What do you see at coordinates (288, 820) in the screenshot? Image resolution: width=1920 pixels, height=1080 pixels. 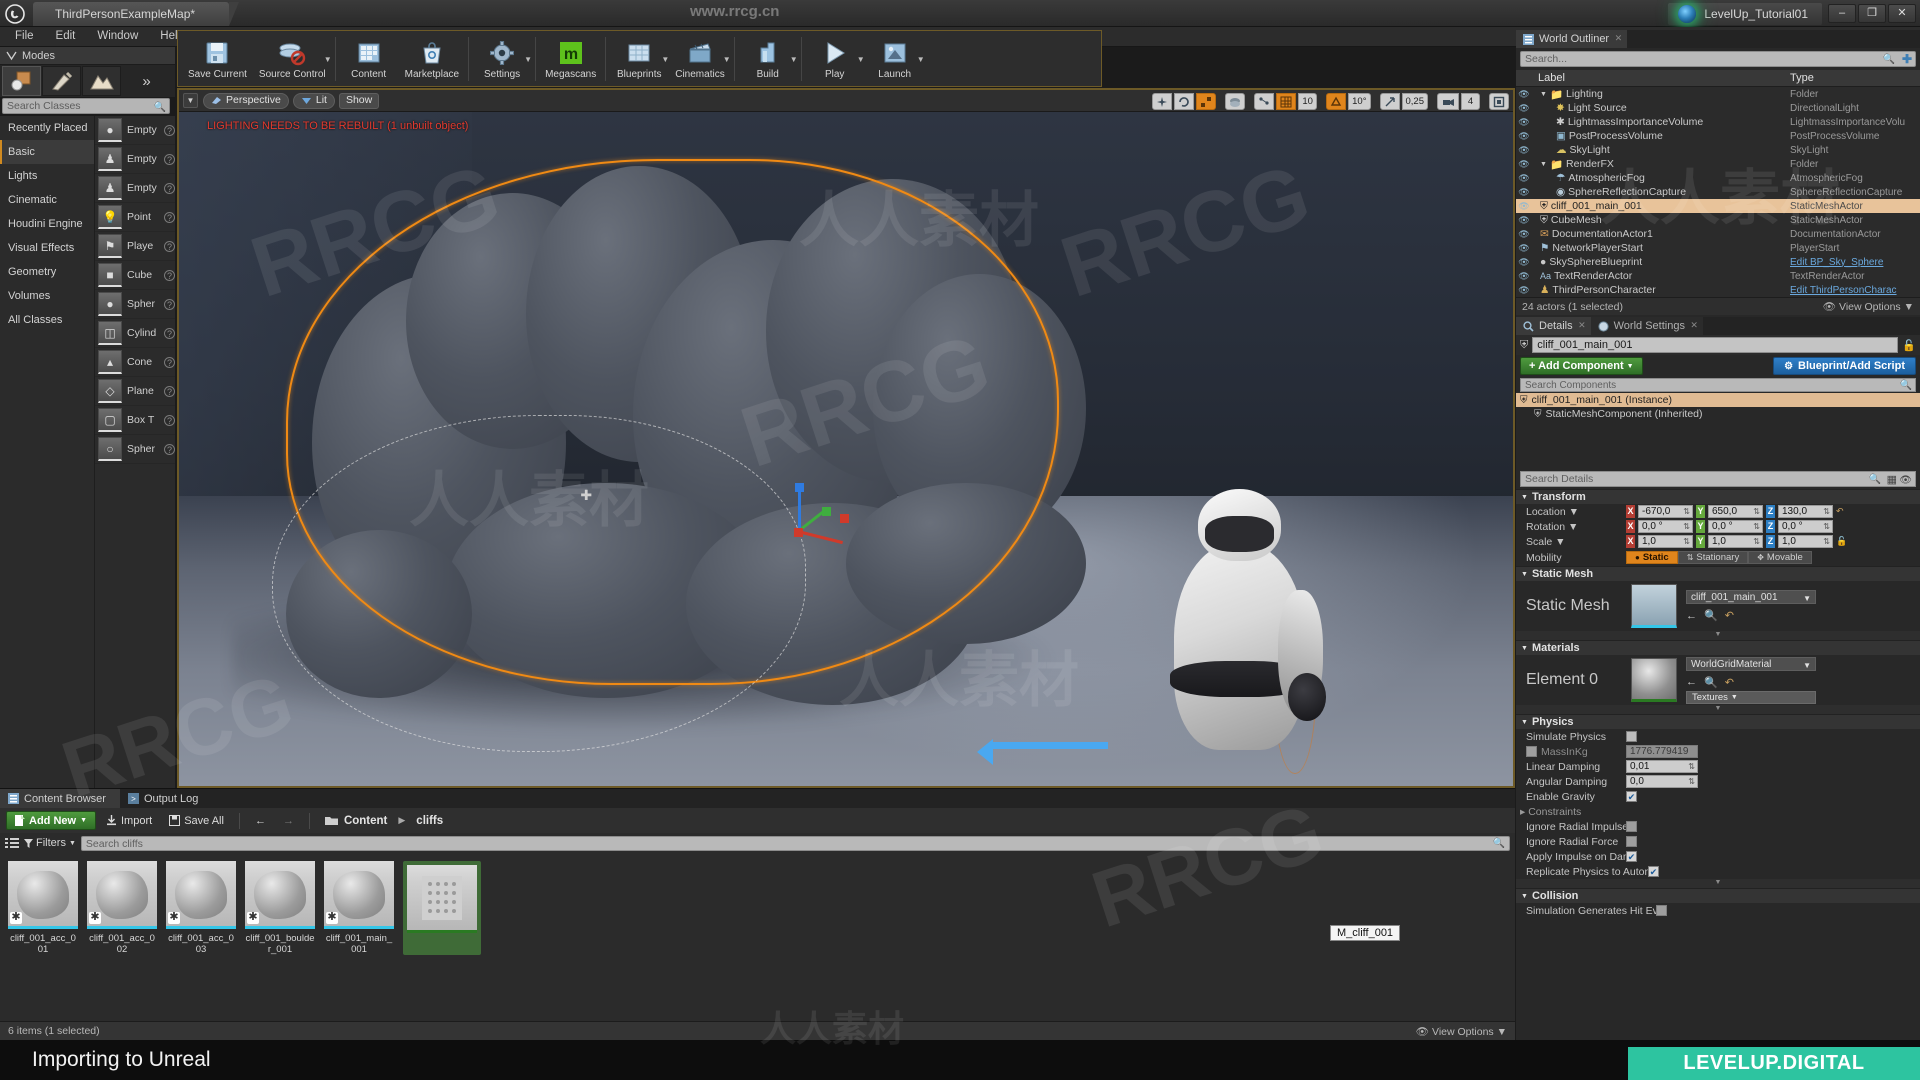 I see `forward-button: →` at bounding box center [288, 820].